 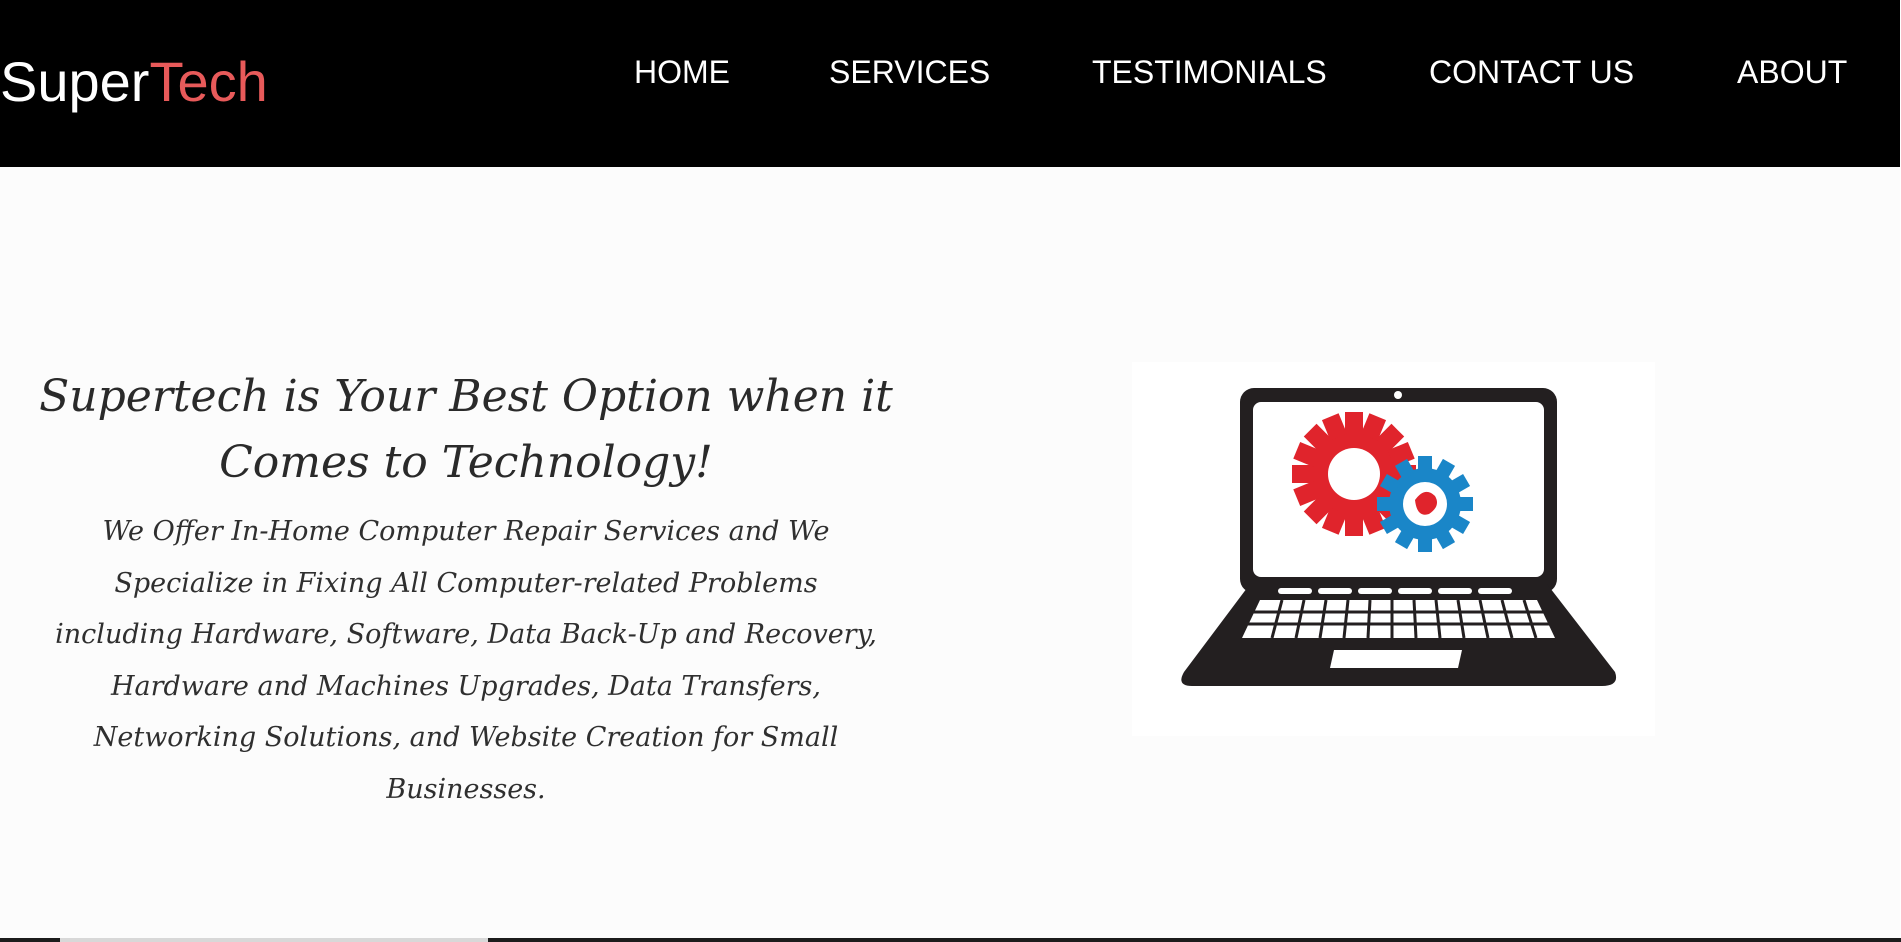 I want to click on nav-link-home: HOME, so click(x=682, y=72).